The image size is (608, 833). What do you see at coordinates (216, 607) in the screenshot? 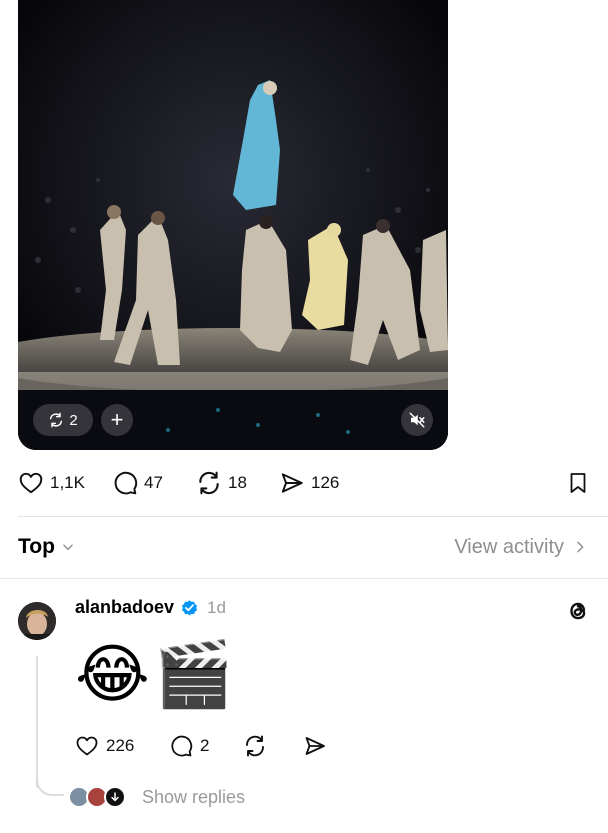
I see `timestamp: 1d` at bounding box center [216, 607].